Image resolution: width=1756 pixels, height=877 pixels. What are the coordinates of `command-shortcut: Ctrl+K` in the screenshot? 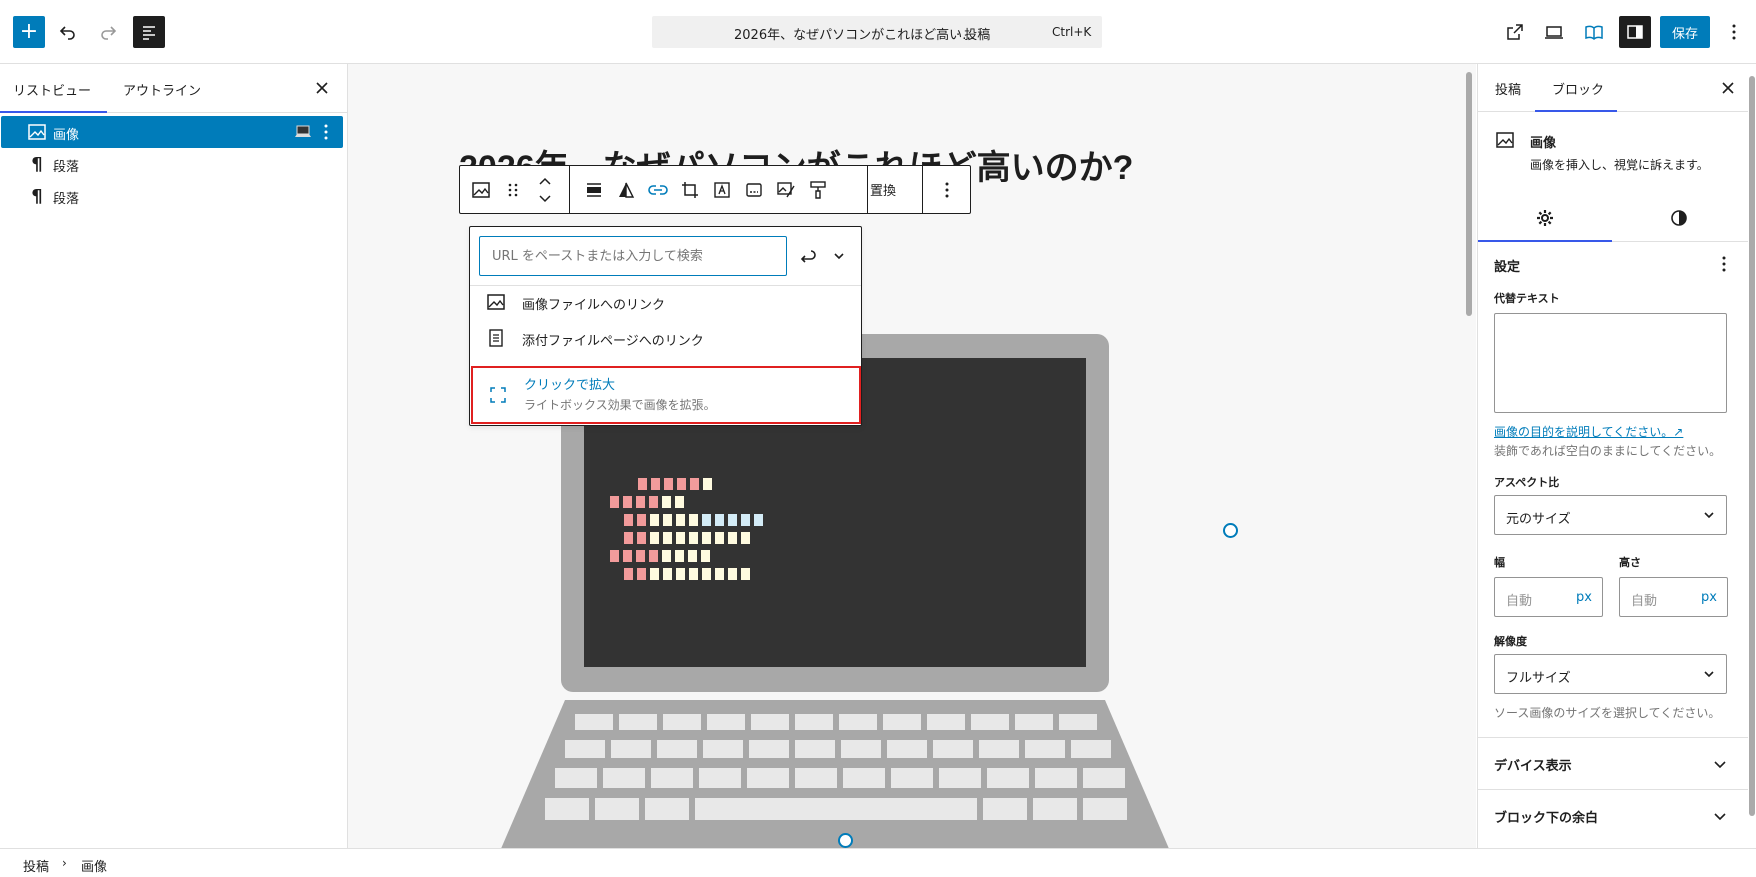 It's located at (1072, 32).